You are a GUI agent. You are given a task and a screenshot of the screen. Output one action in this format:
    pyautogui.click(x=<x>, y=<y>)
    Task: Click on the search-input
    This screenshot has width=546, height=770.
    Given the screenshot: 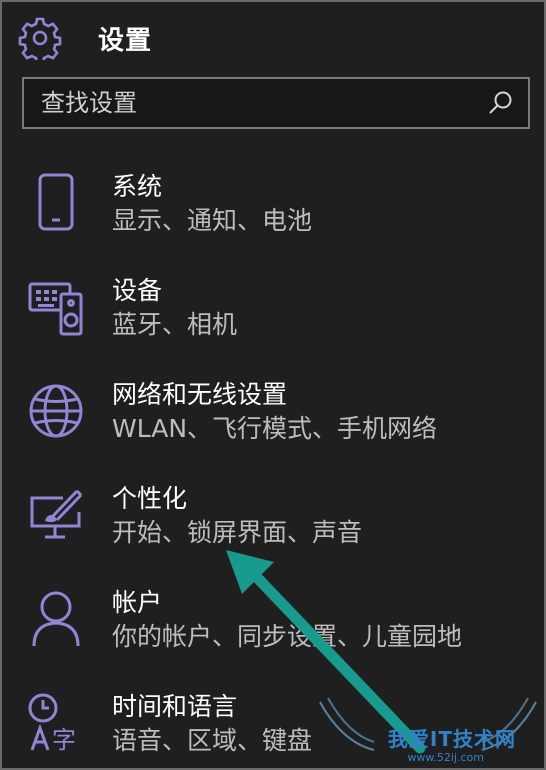 What is the action you would take?
    pyautogui.click(x=255, y=103)
    